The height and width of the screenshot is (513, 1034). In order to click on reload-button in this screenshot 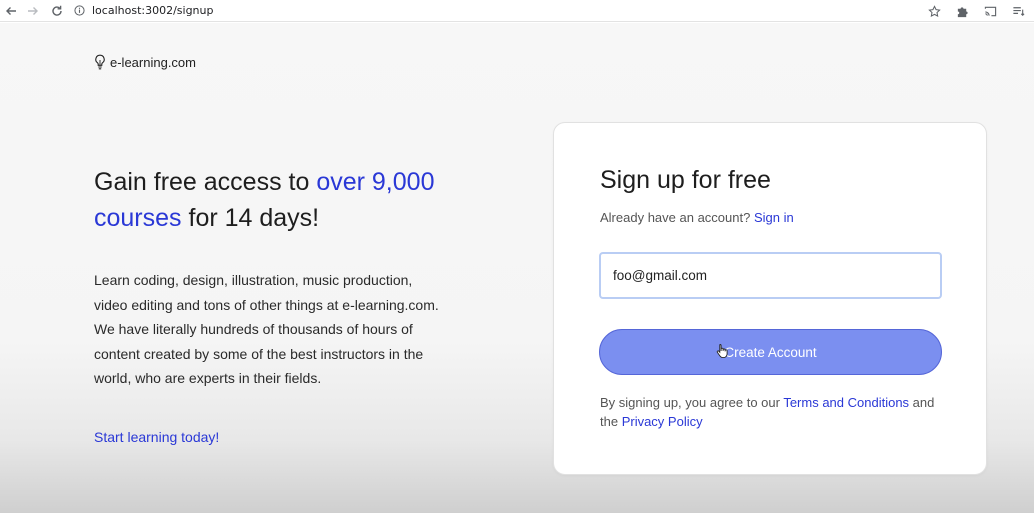, I will do `click(57, 11)`.